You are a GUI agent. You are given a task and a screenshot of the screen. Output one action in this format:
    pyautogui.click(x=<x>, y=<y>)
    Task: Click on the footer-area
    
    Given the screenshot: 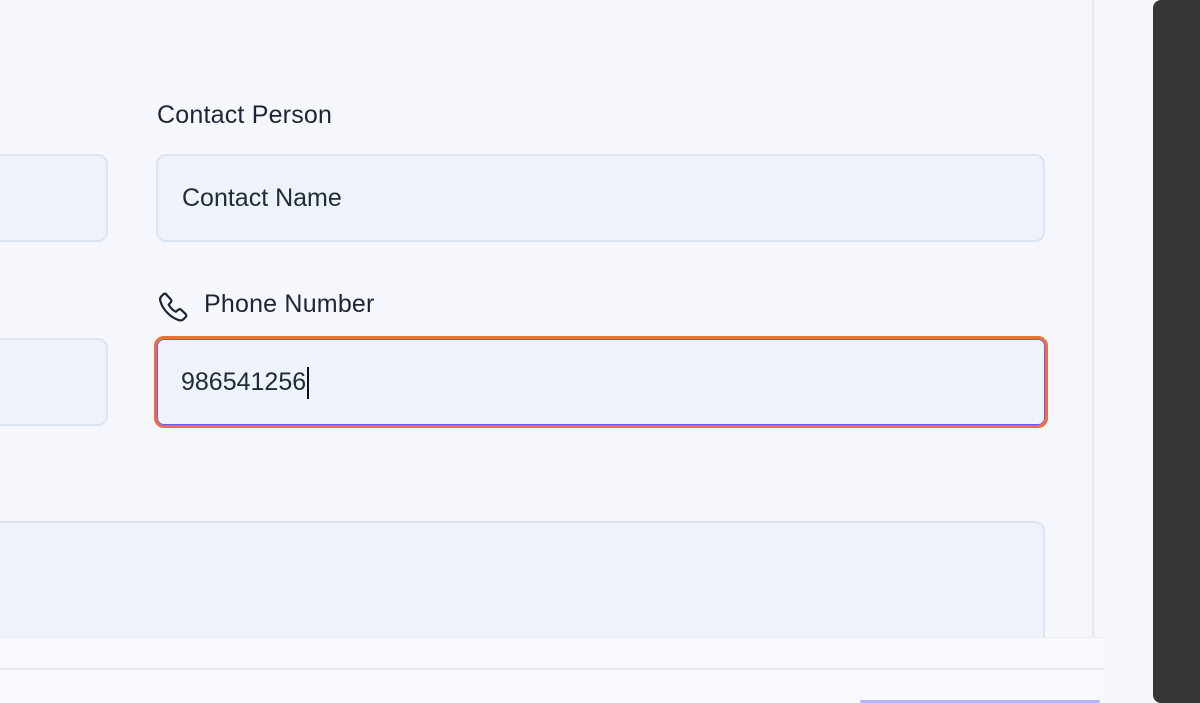 What is the action you would take?
    pyautogui.click(x=551, y=670)
    